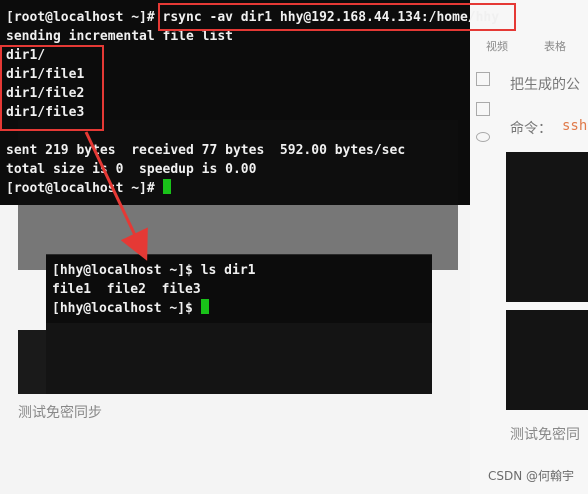  I want to click on right-command-label: 命令：, so click(531, 129).